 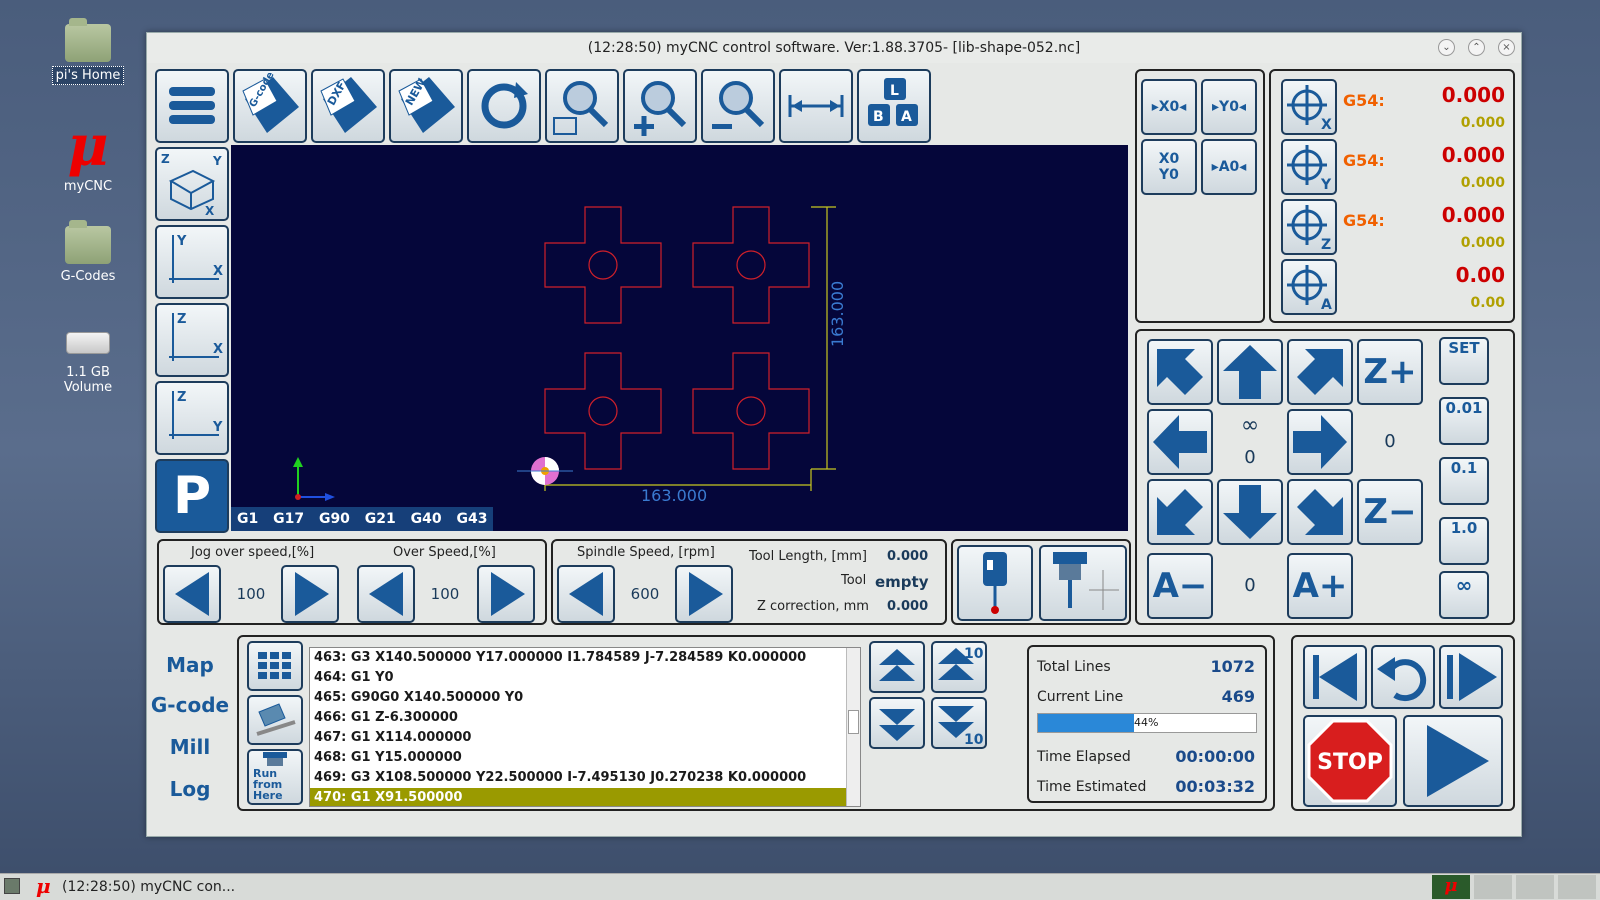 I want to click on step-01-button: 0.1, so click(x=1464, y=481).